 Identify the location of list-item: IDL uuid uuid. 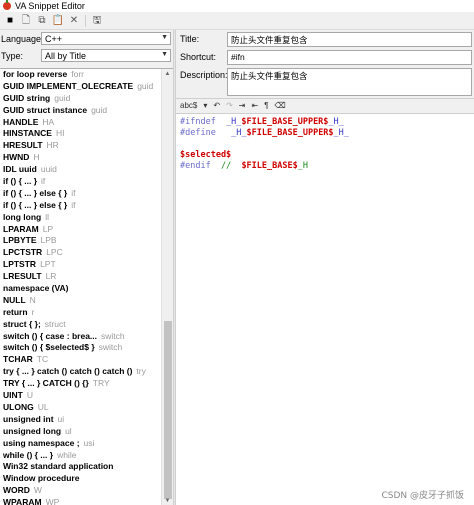
(80, 170).